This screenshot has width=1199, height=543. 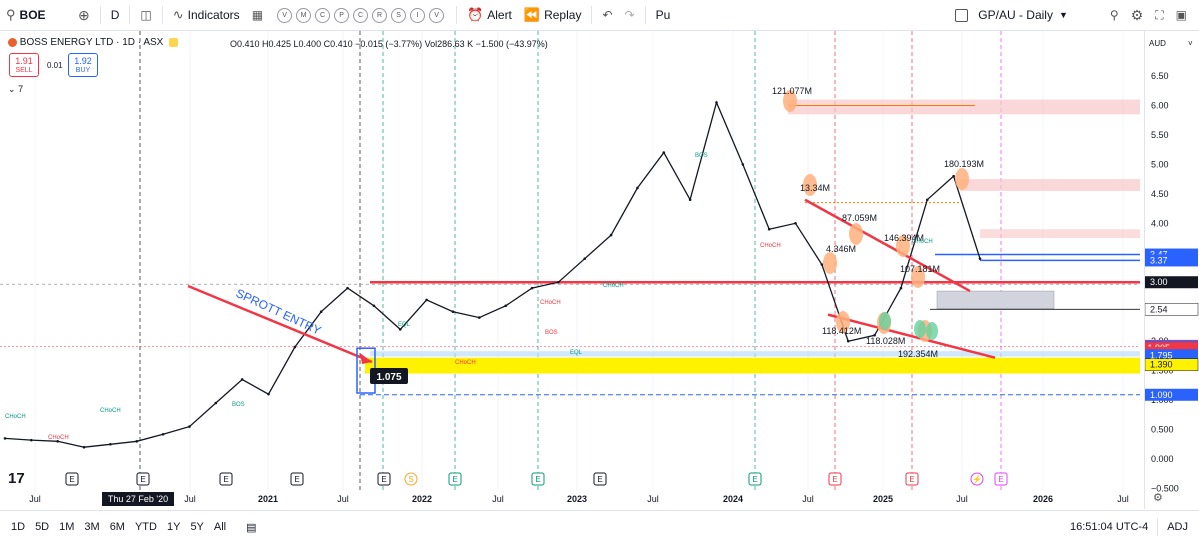 What do you see at coordinates (18, 527) in the screenshot?
I see `range-1d: 1D` at bounding box center [18, 527].